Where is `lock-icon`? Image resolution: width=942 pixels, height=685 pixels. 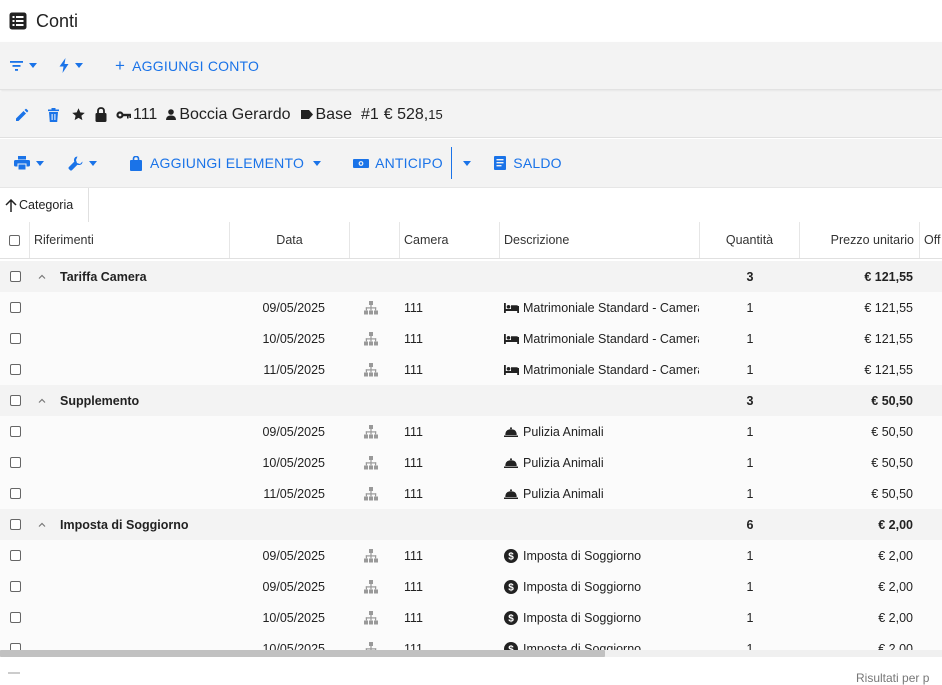
lock-icon is located at coordinates (101, 114).